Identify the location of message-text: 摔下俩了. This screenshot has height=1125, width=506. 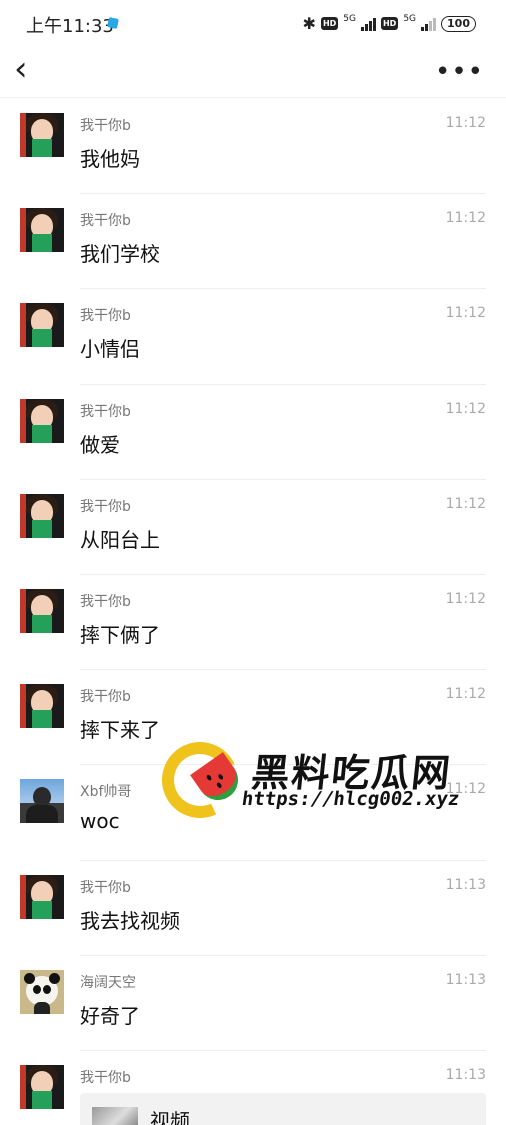
(120, 633).